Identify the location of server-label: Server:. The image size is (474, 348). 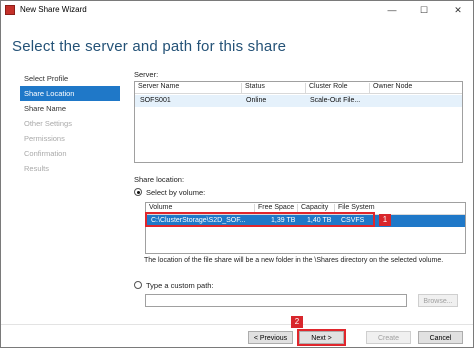
(146, 74).